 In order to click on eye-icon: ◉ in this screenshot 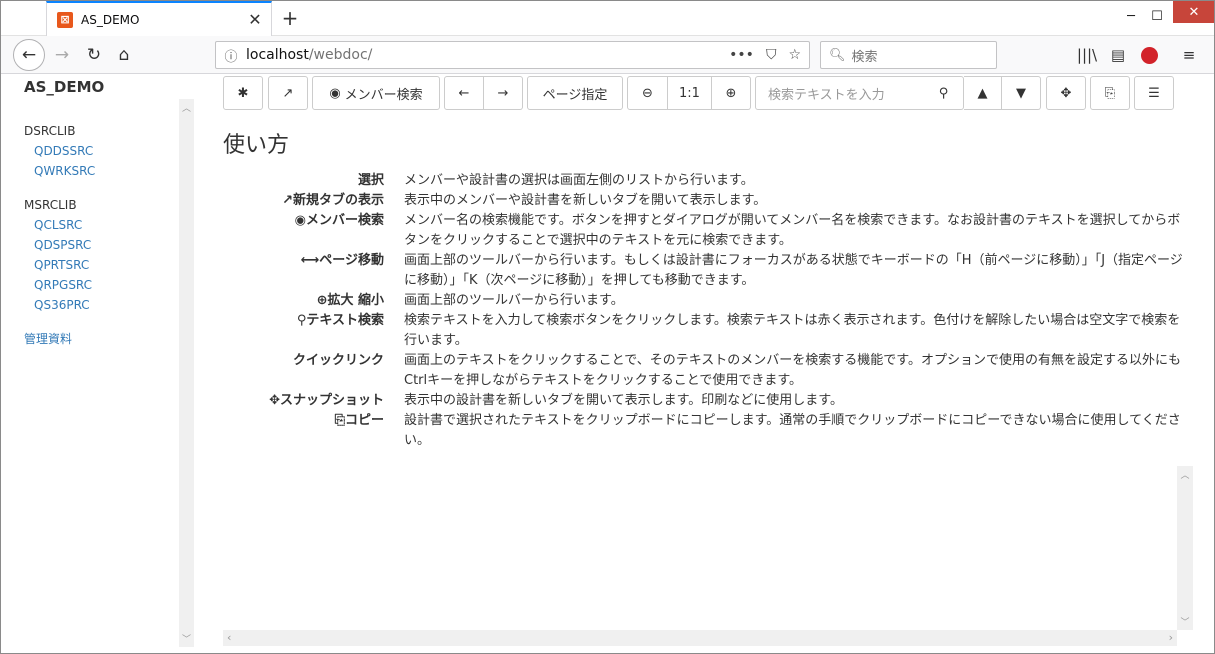, I will do `click(300, 220)`.